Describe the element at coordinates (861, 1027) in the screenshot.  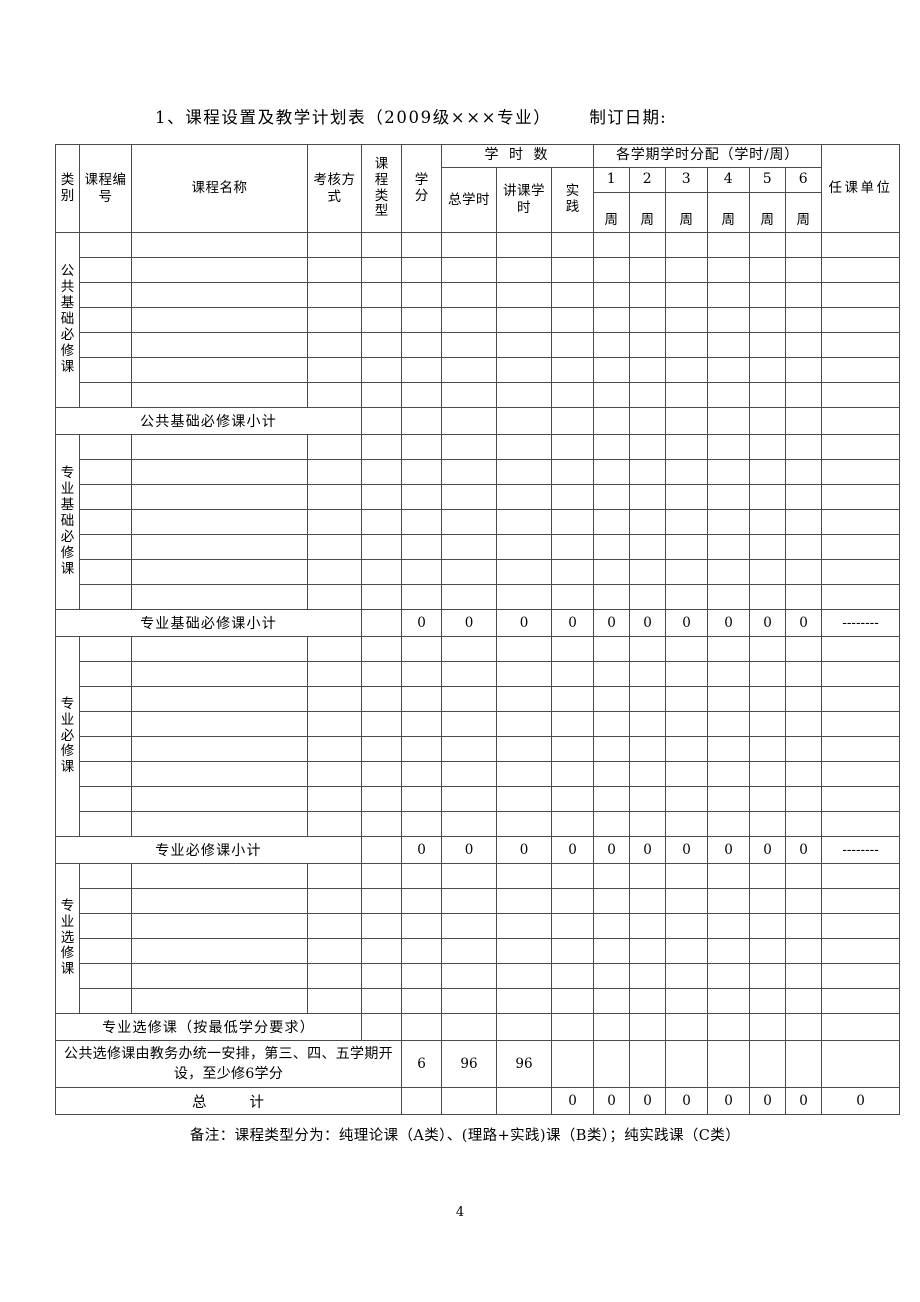
I see `subtotal-teaching-unit` at that location.